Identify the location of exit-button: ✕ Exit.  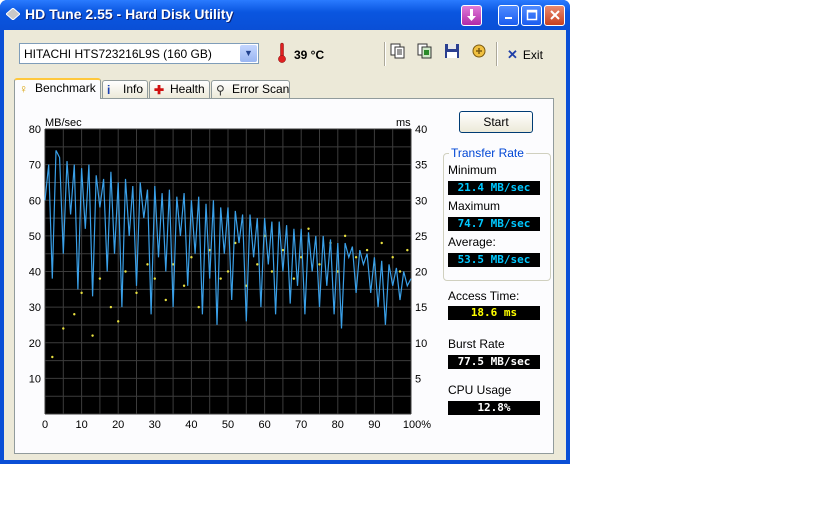
(525, 55).